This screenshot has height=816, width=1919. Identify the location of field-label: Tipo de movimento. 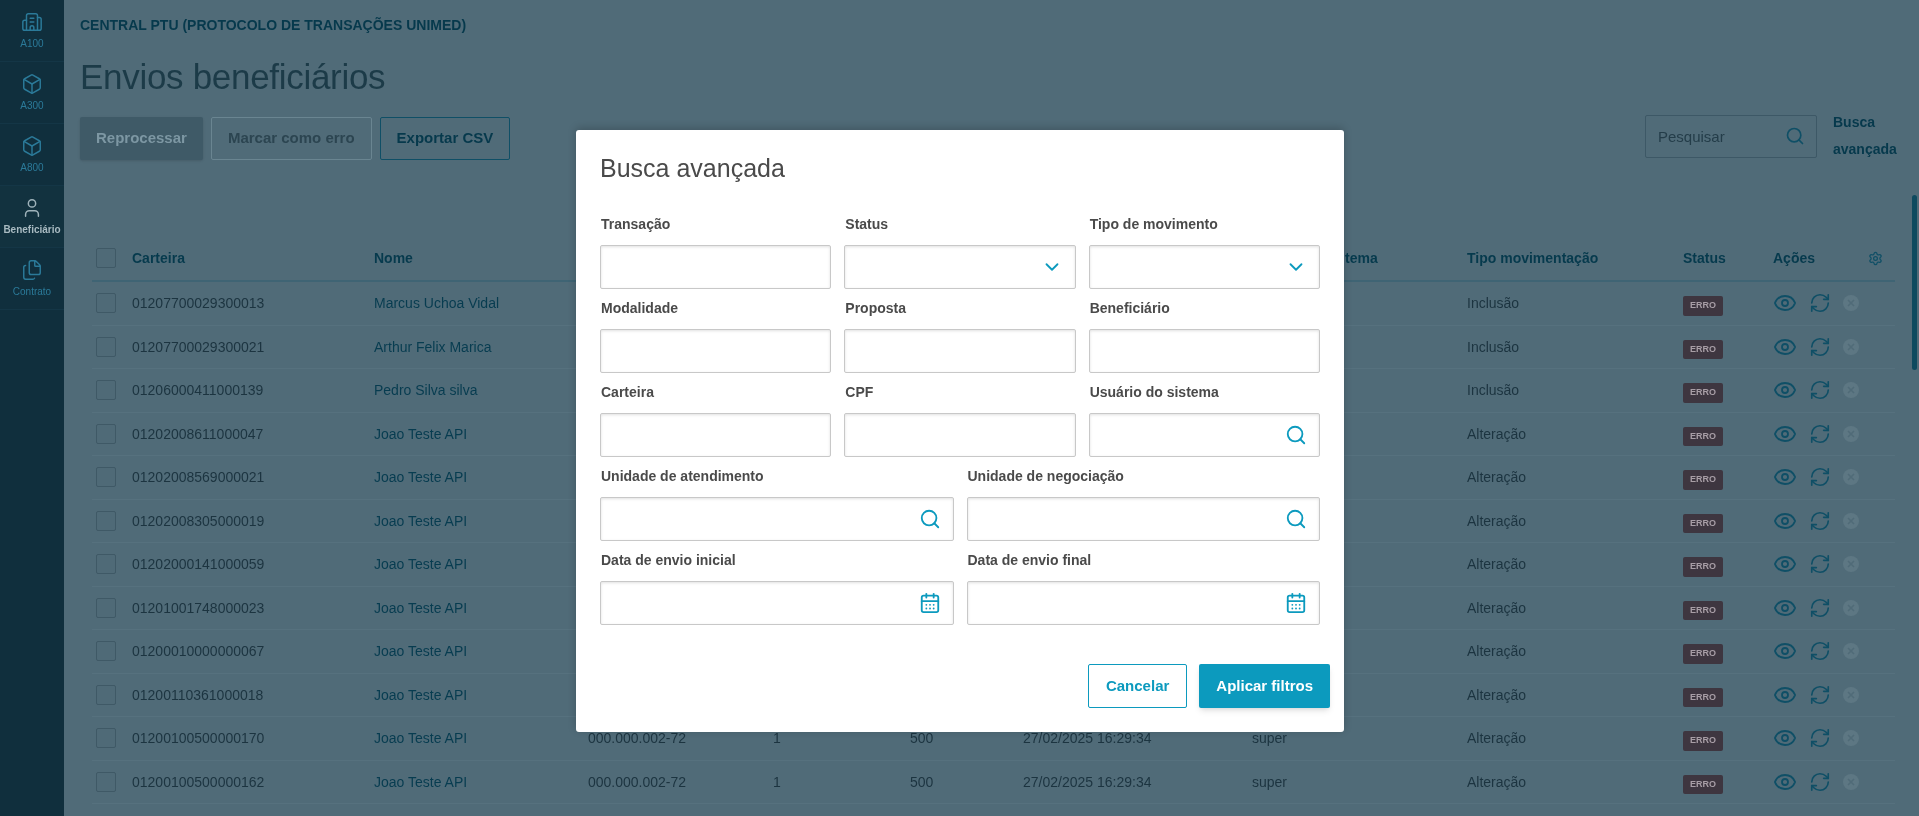
(1153, 223).